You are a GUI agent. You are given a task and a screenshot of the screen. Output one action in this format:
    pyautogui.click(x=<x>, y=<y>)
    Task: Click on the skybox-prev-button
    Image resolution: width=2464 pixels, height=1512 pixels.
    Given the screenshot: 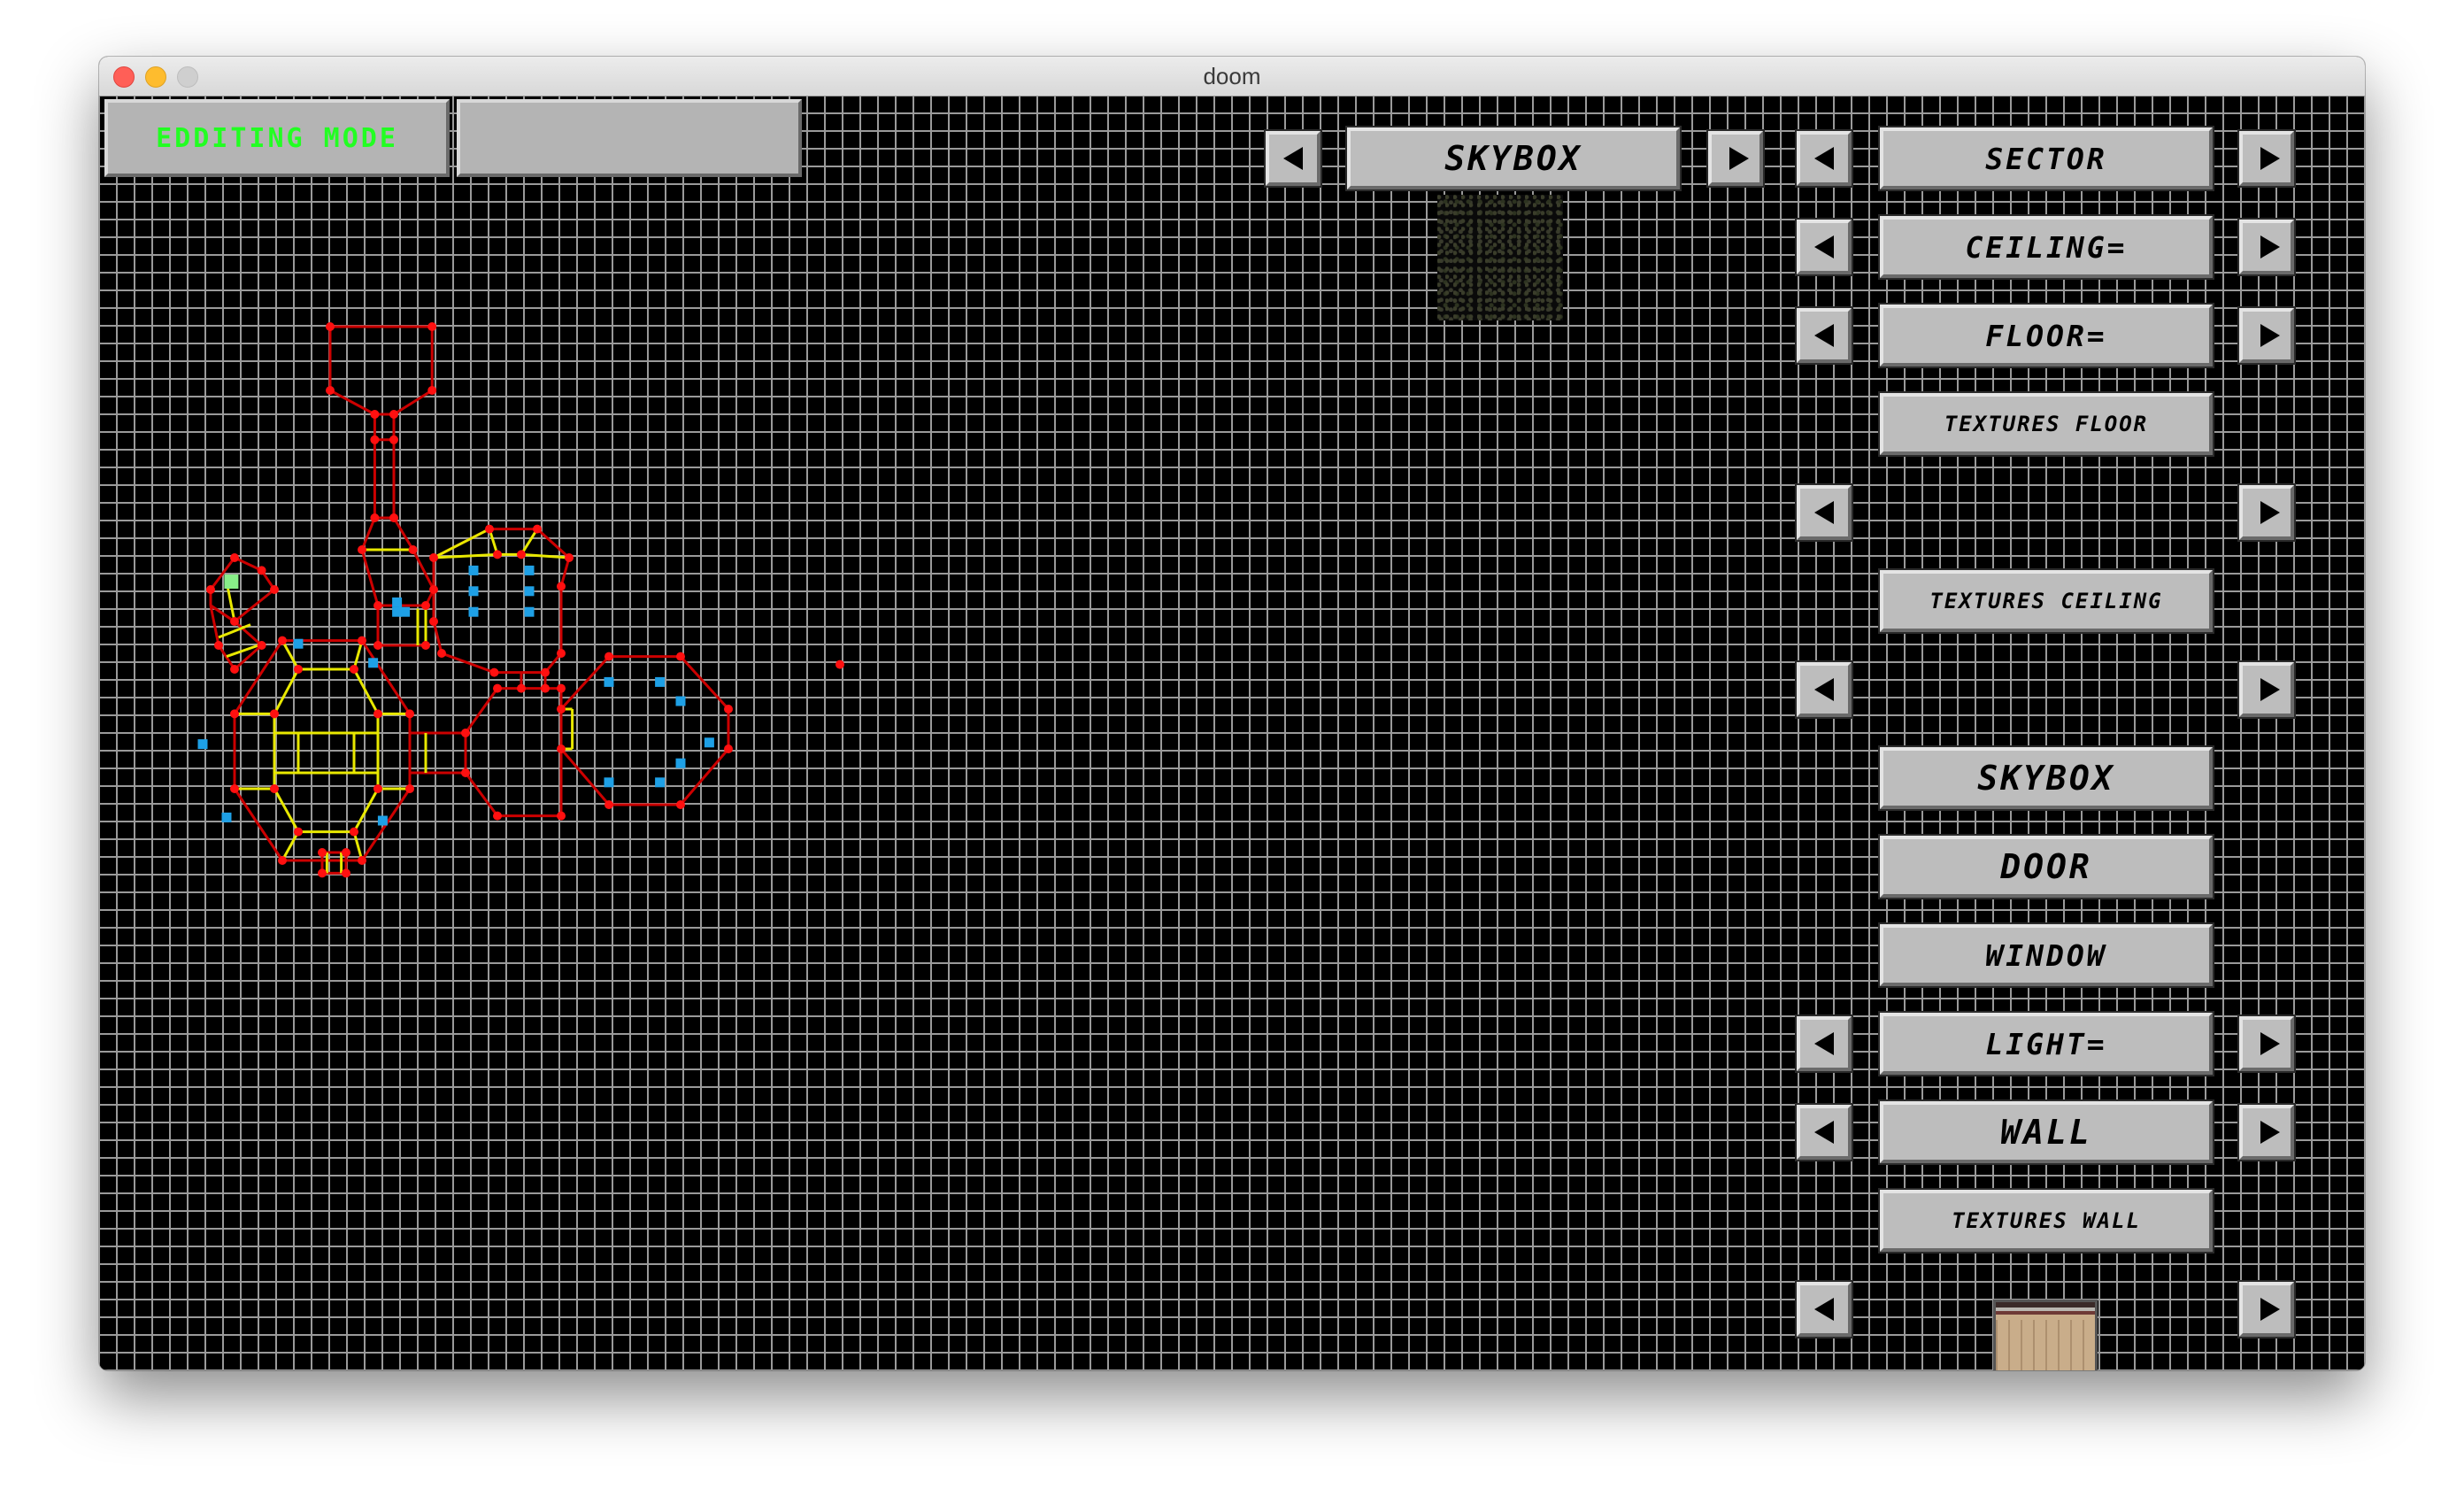 What is the action you would take?
    pyautogui.click(x=1293, y=158)
    